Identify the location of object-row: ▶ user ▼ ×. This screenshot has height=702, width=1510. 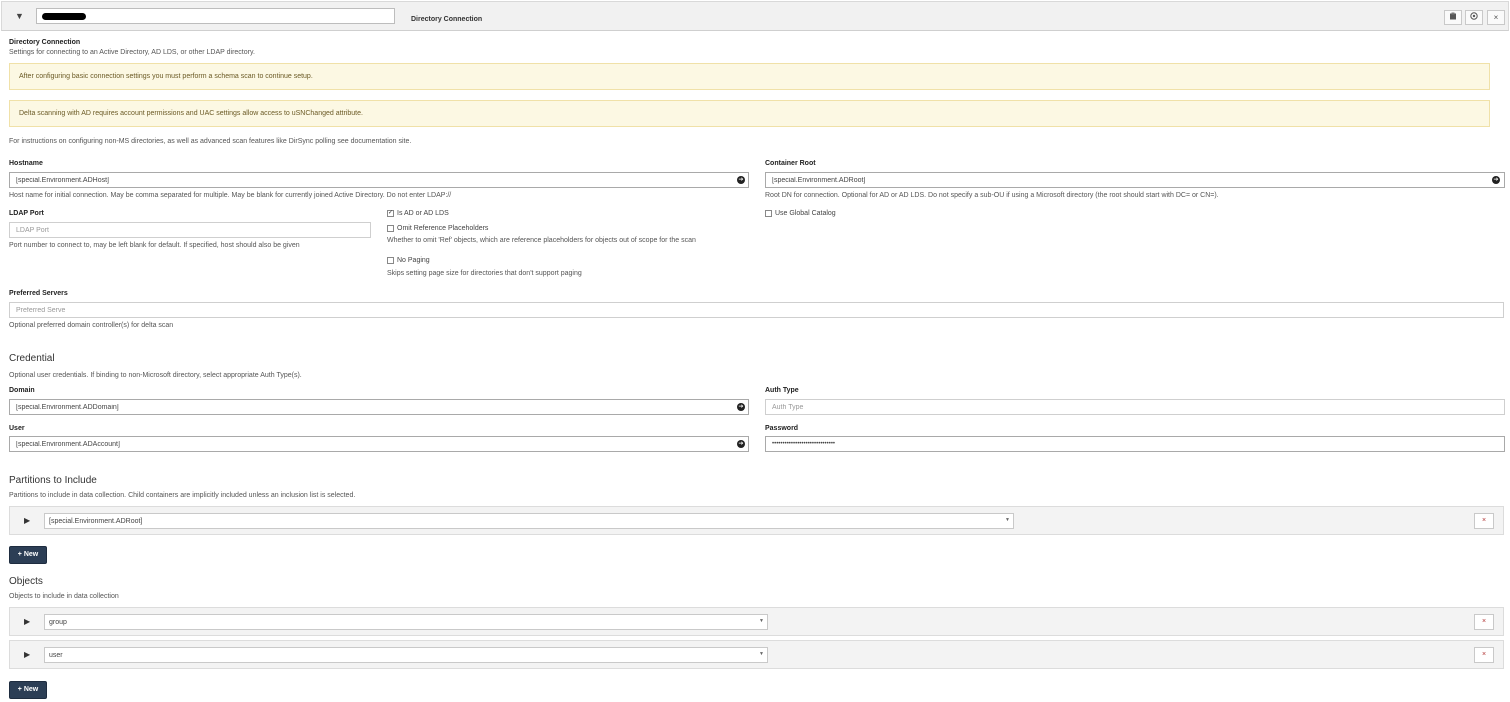
(756, 654).